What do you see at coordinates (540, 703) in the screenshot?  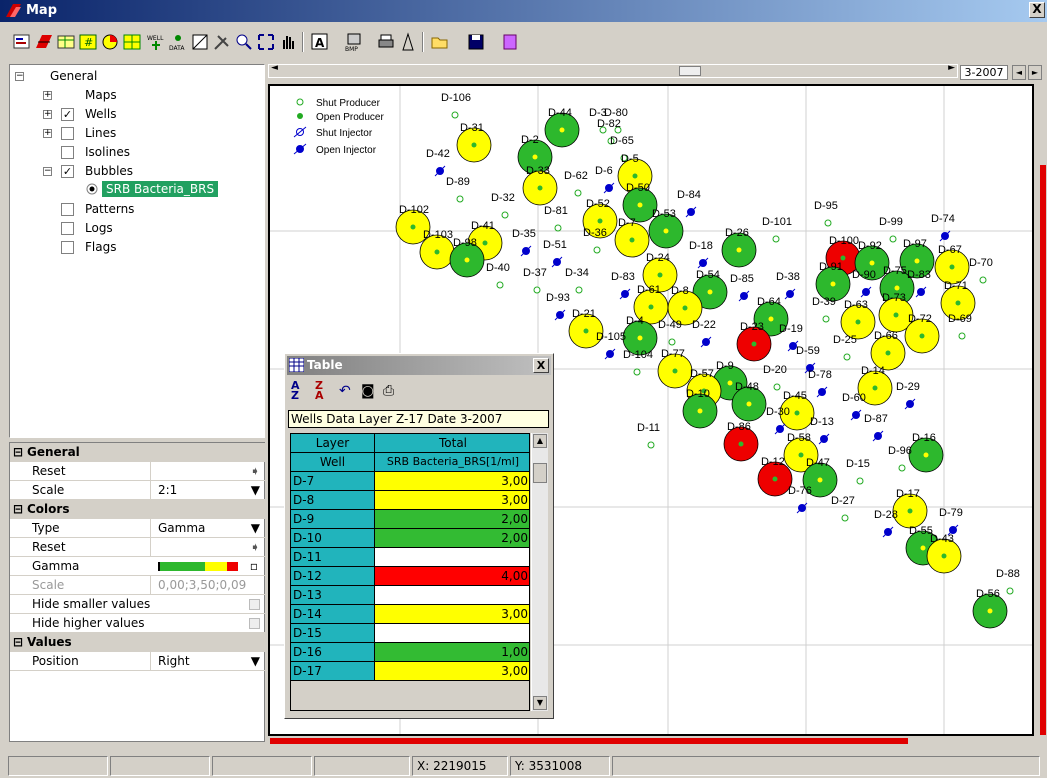 I see `scroll-down-icon: ▼` at bounding box center [540, 703].